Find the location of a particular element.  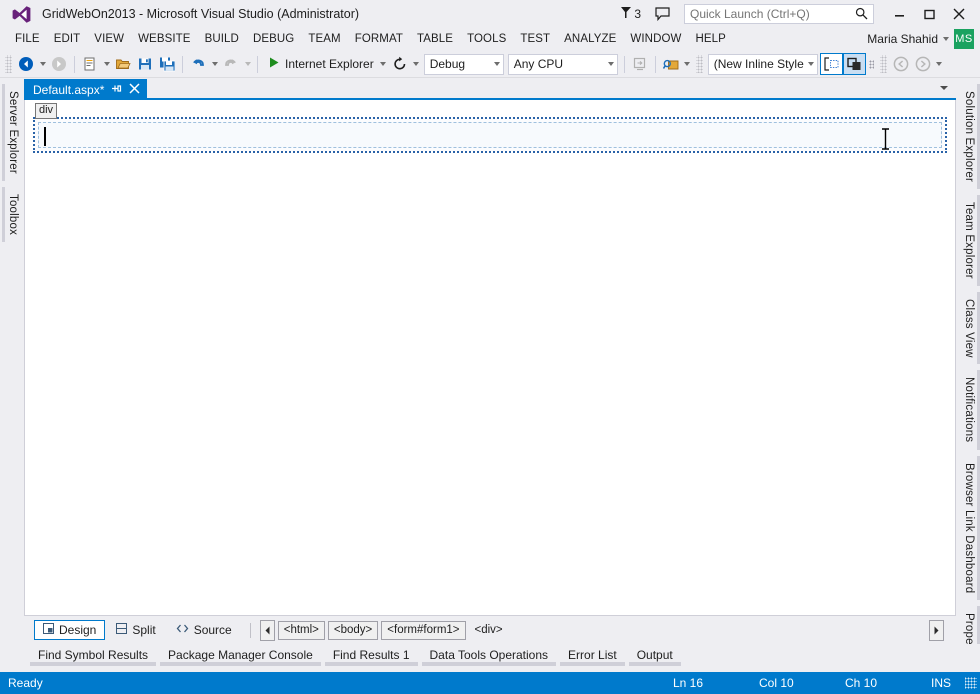

menu-item-test: TEST is located at coordinates (535, 39).